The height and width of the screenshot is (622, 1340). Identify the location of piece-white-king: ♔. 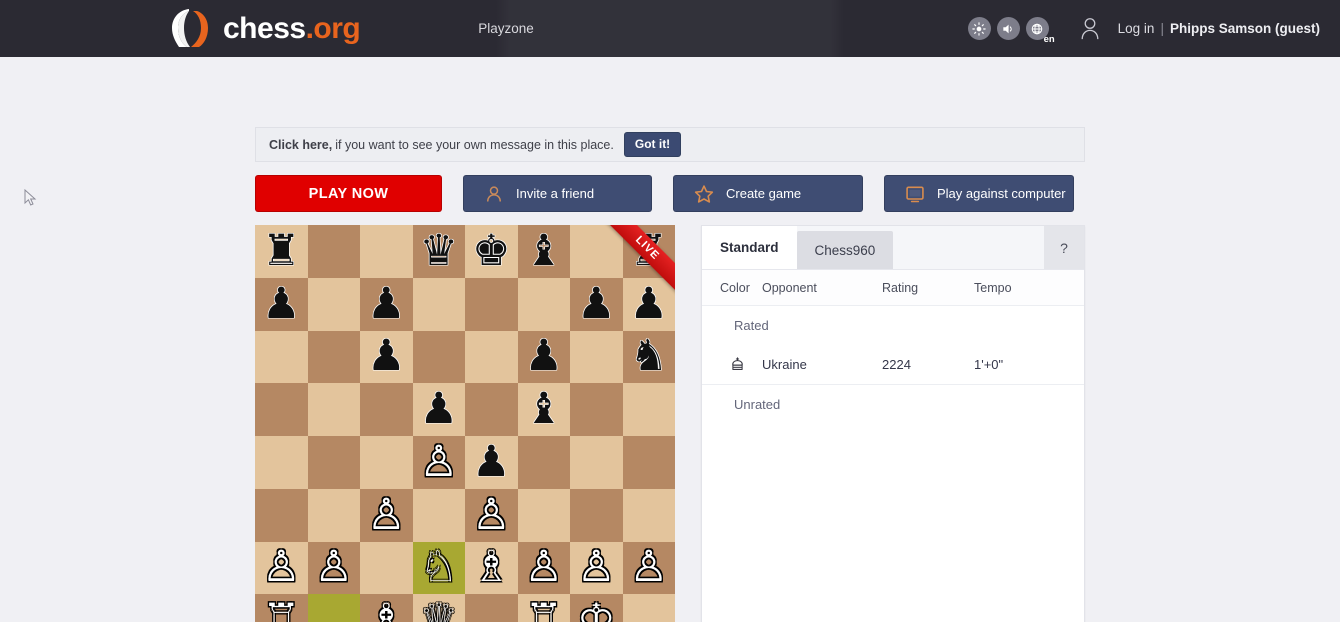
(596, 608).